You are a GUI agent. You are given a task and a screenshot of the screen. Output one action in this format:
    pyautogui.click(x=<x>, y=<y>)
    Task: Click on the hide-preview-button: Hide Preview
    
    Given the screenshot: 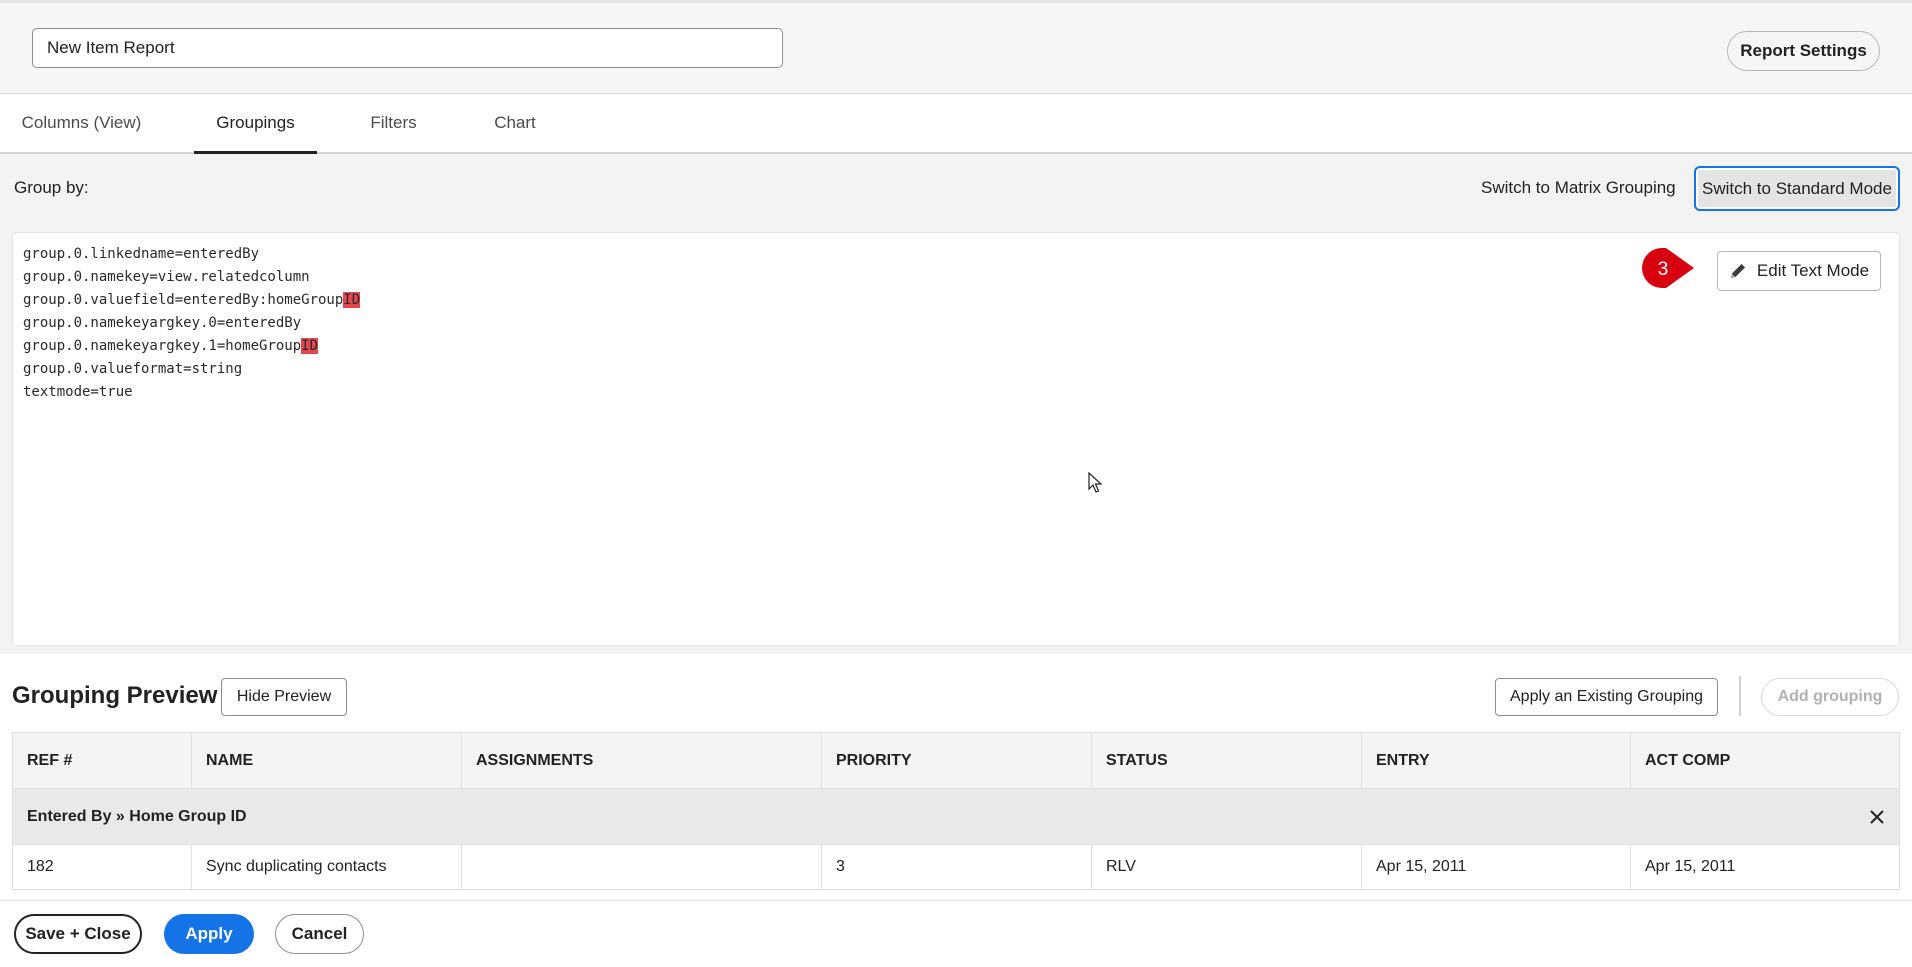 What is the action you would take?
    pyautogui.click(x=284, y=697)
    